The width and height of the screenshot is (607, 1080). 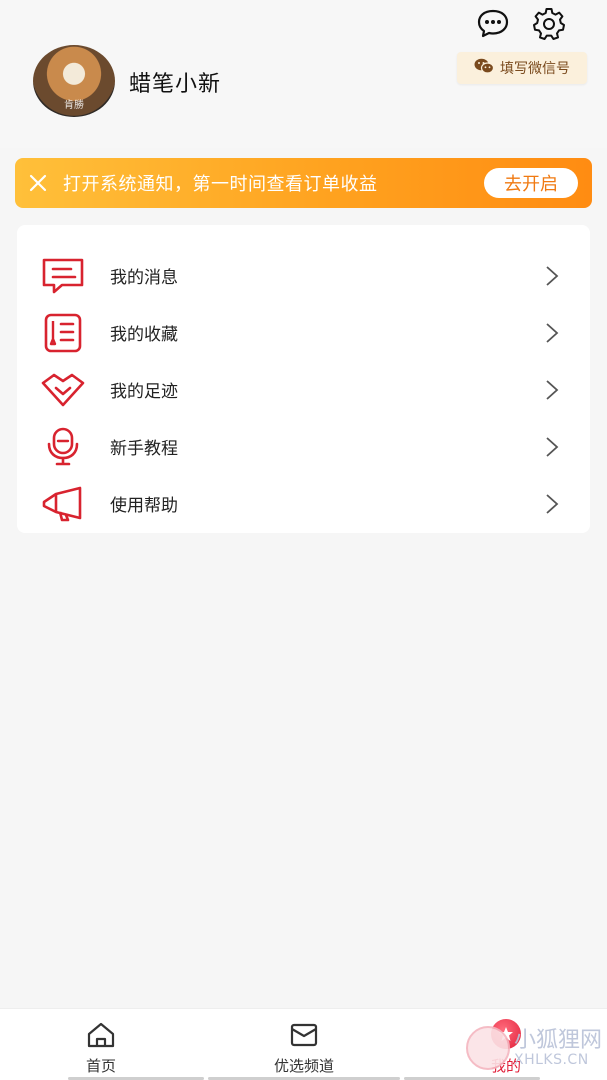 I want to click on tab-home: 首页, so click(x=101, y=1044).